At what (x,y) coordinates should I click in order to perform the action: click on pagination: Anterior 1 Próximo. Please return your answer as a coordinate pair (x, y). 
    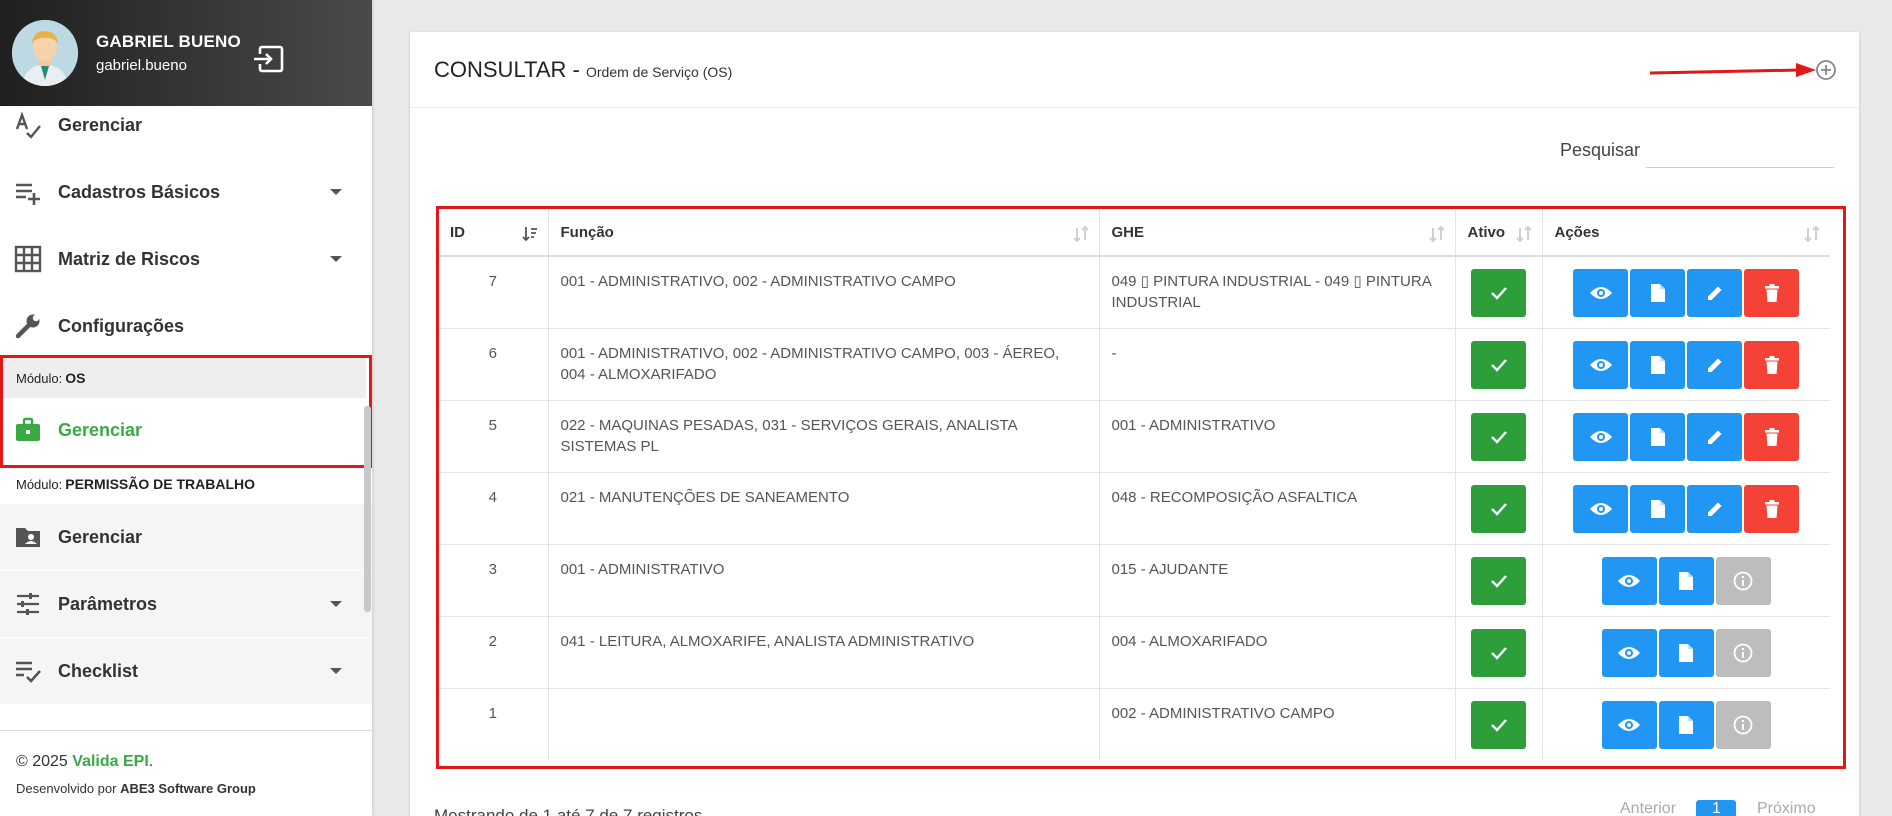
    Looking at the image, I should click on (1726, 808).